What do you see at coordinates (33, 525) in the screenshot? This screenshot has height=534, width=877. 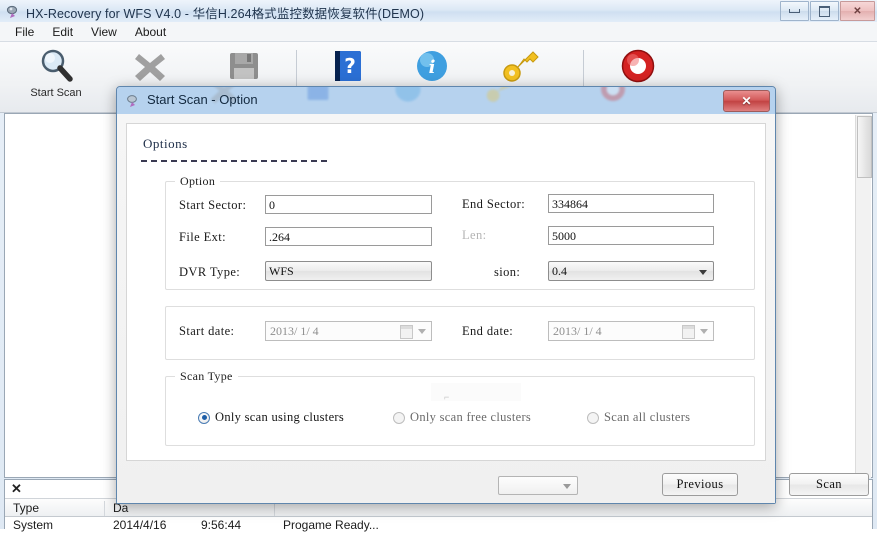 I see `log-cell-type: System` at bounding box center [33, 525].